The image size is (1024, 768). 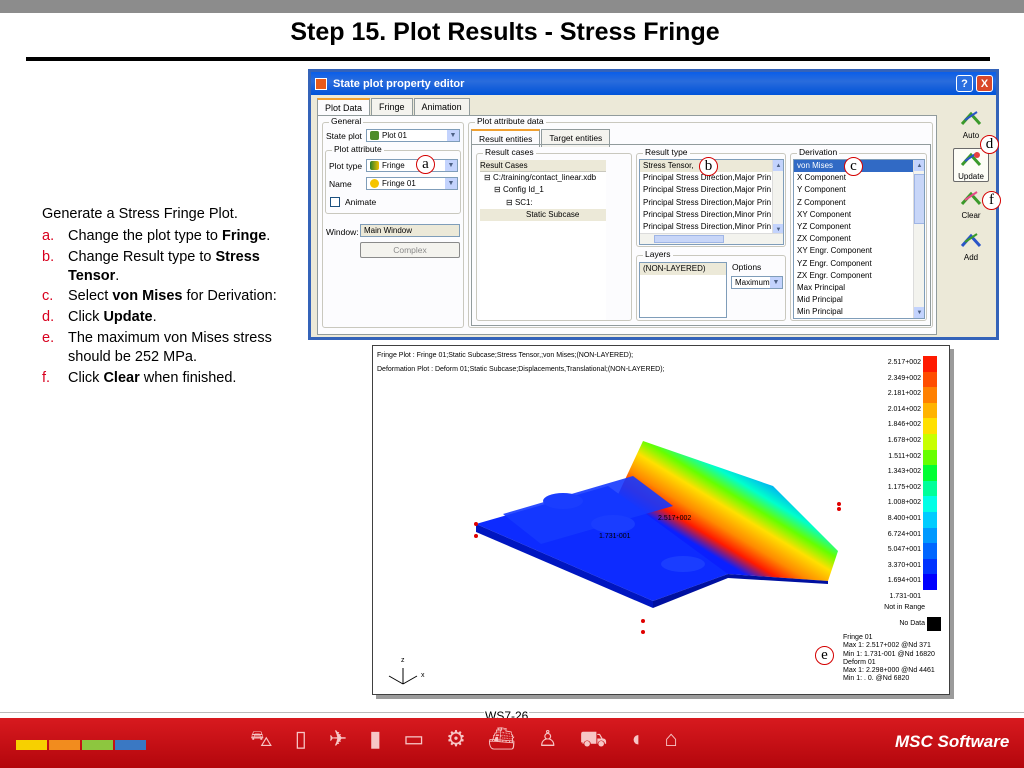 I want to click on plot-type-select: Fringe ▼, so click(x=412, y=165).